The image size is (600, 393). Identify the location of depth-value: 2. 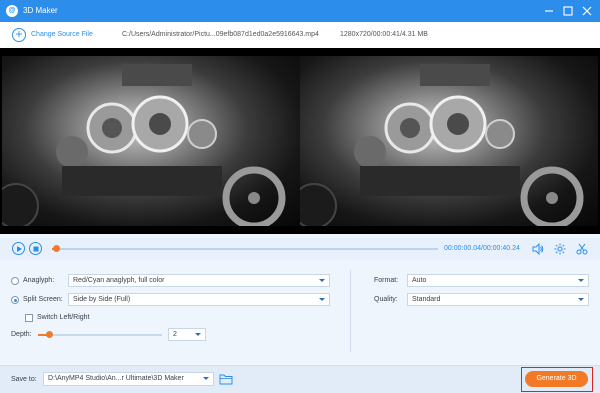
(175, 334).